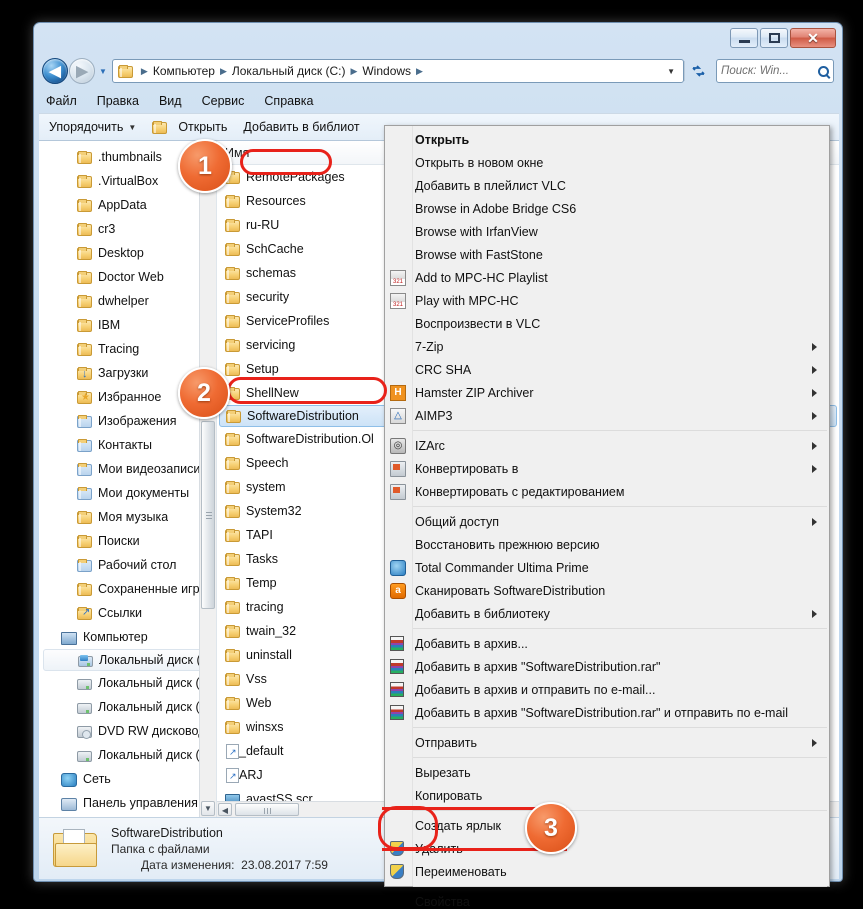  What do you see at coordinates (127, 731) in the screenshot?
I see `nav-tree-item: DVD RW дисковод` at bounding box center [127, 731].